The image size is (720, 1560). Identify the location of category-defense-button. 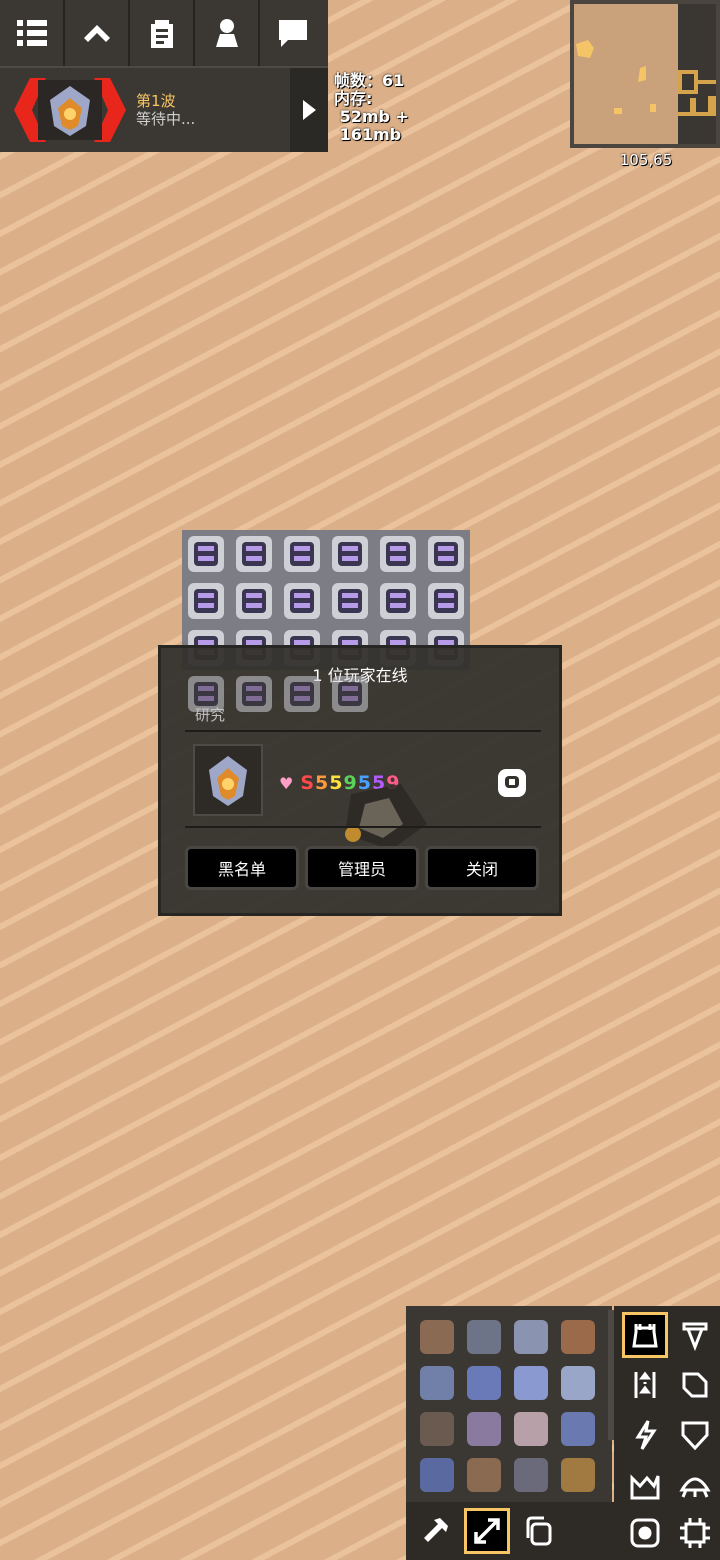
(695, 1435).